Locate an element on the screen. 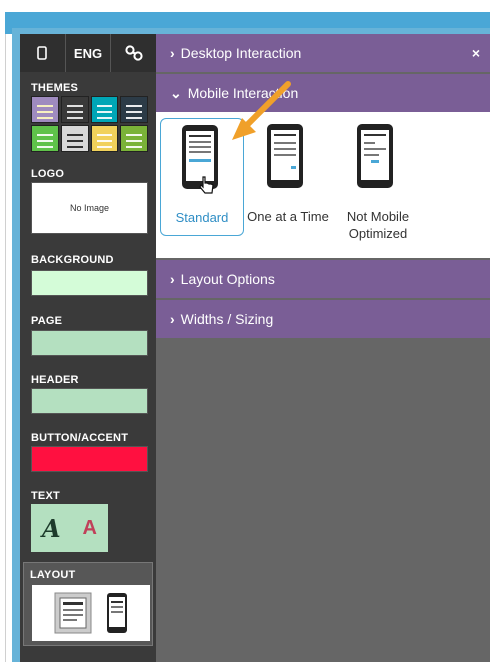  desktop-layout-icon is located at coordinates (73, 613).